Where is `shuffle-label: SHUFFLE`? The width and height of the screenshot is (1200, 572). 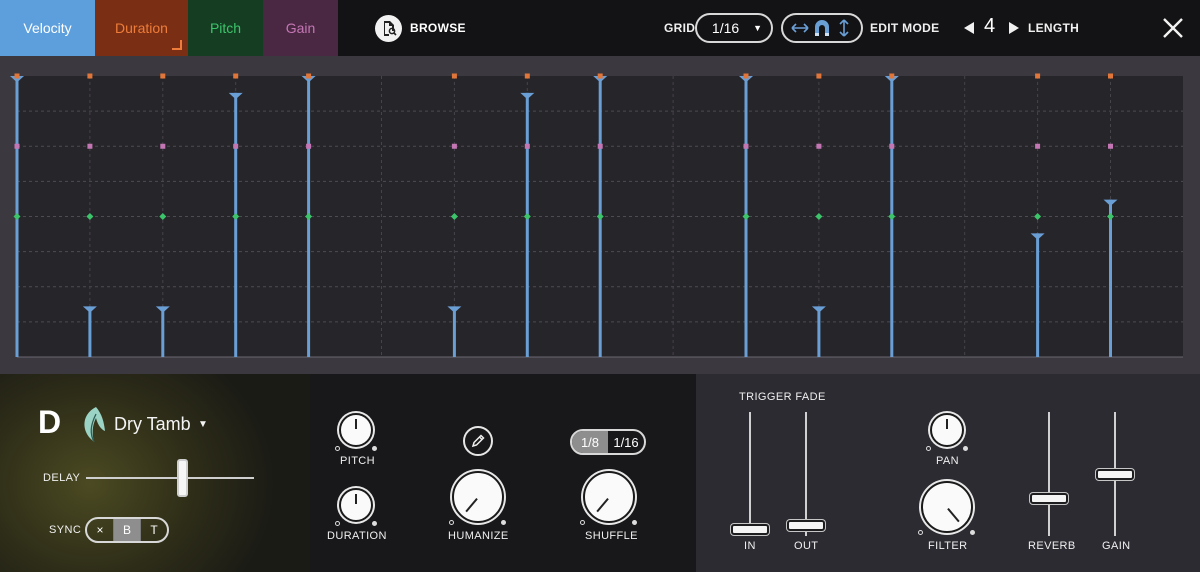 shuffle-label: SHUFFLE is located at coordinates (611, 536).